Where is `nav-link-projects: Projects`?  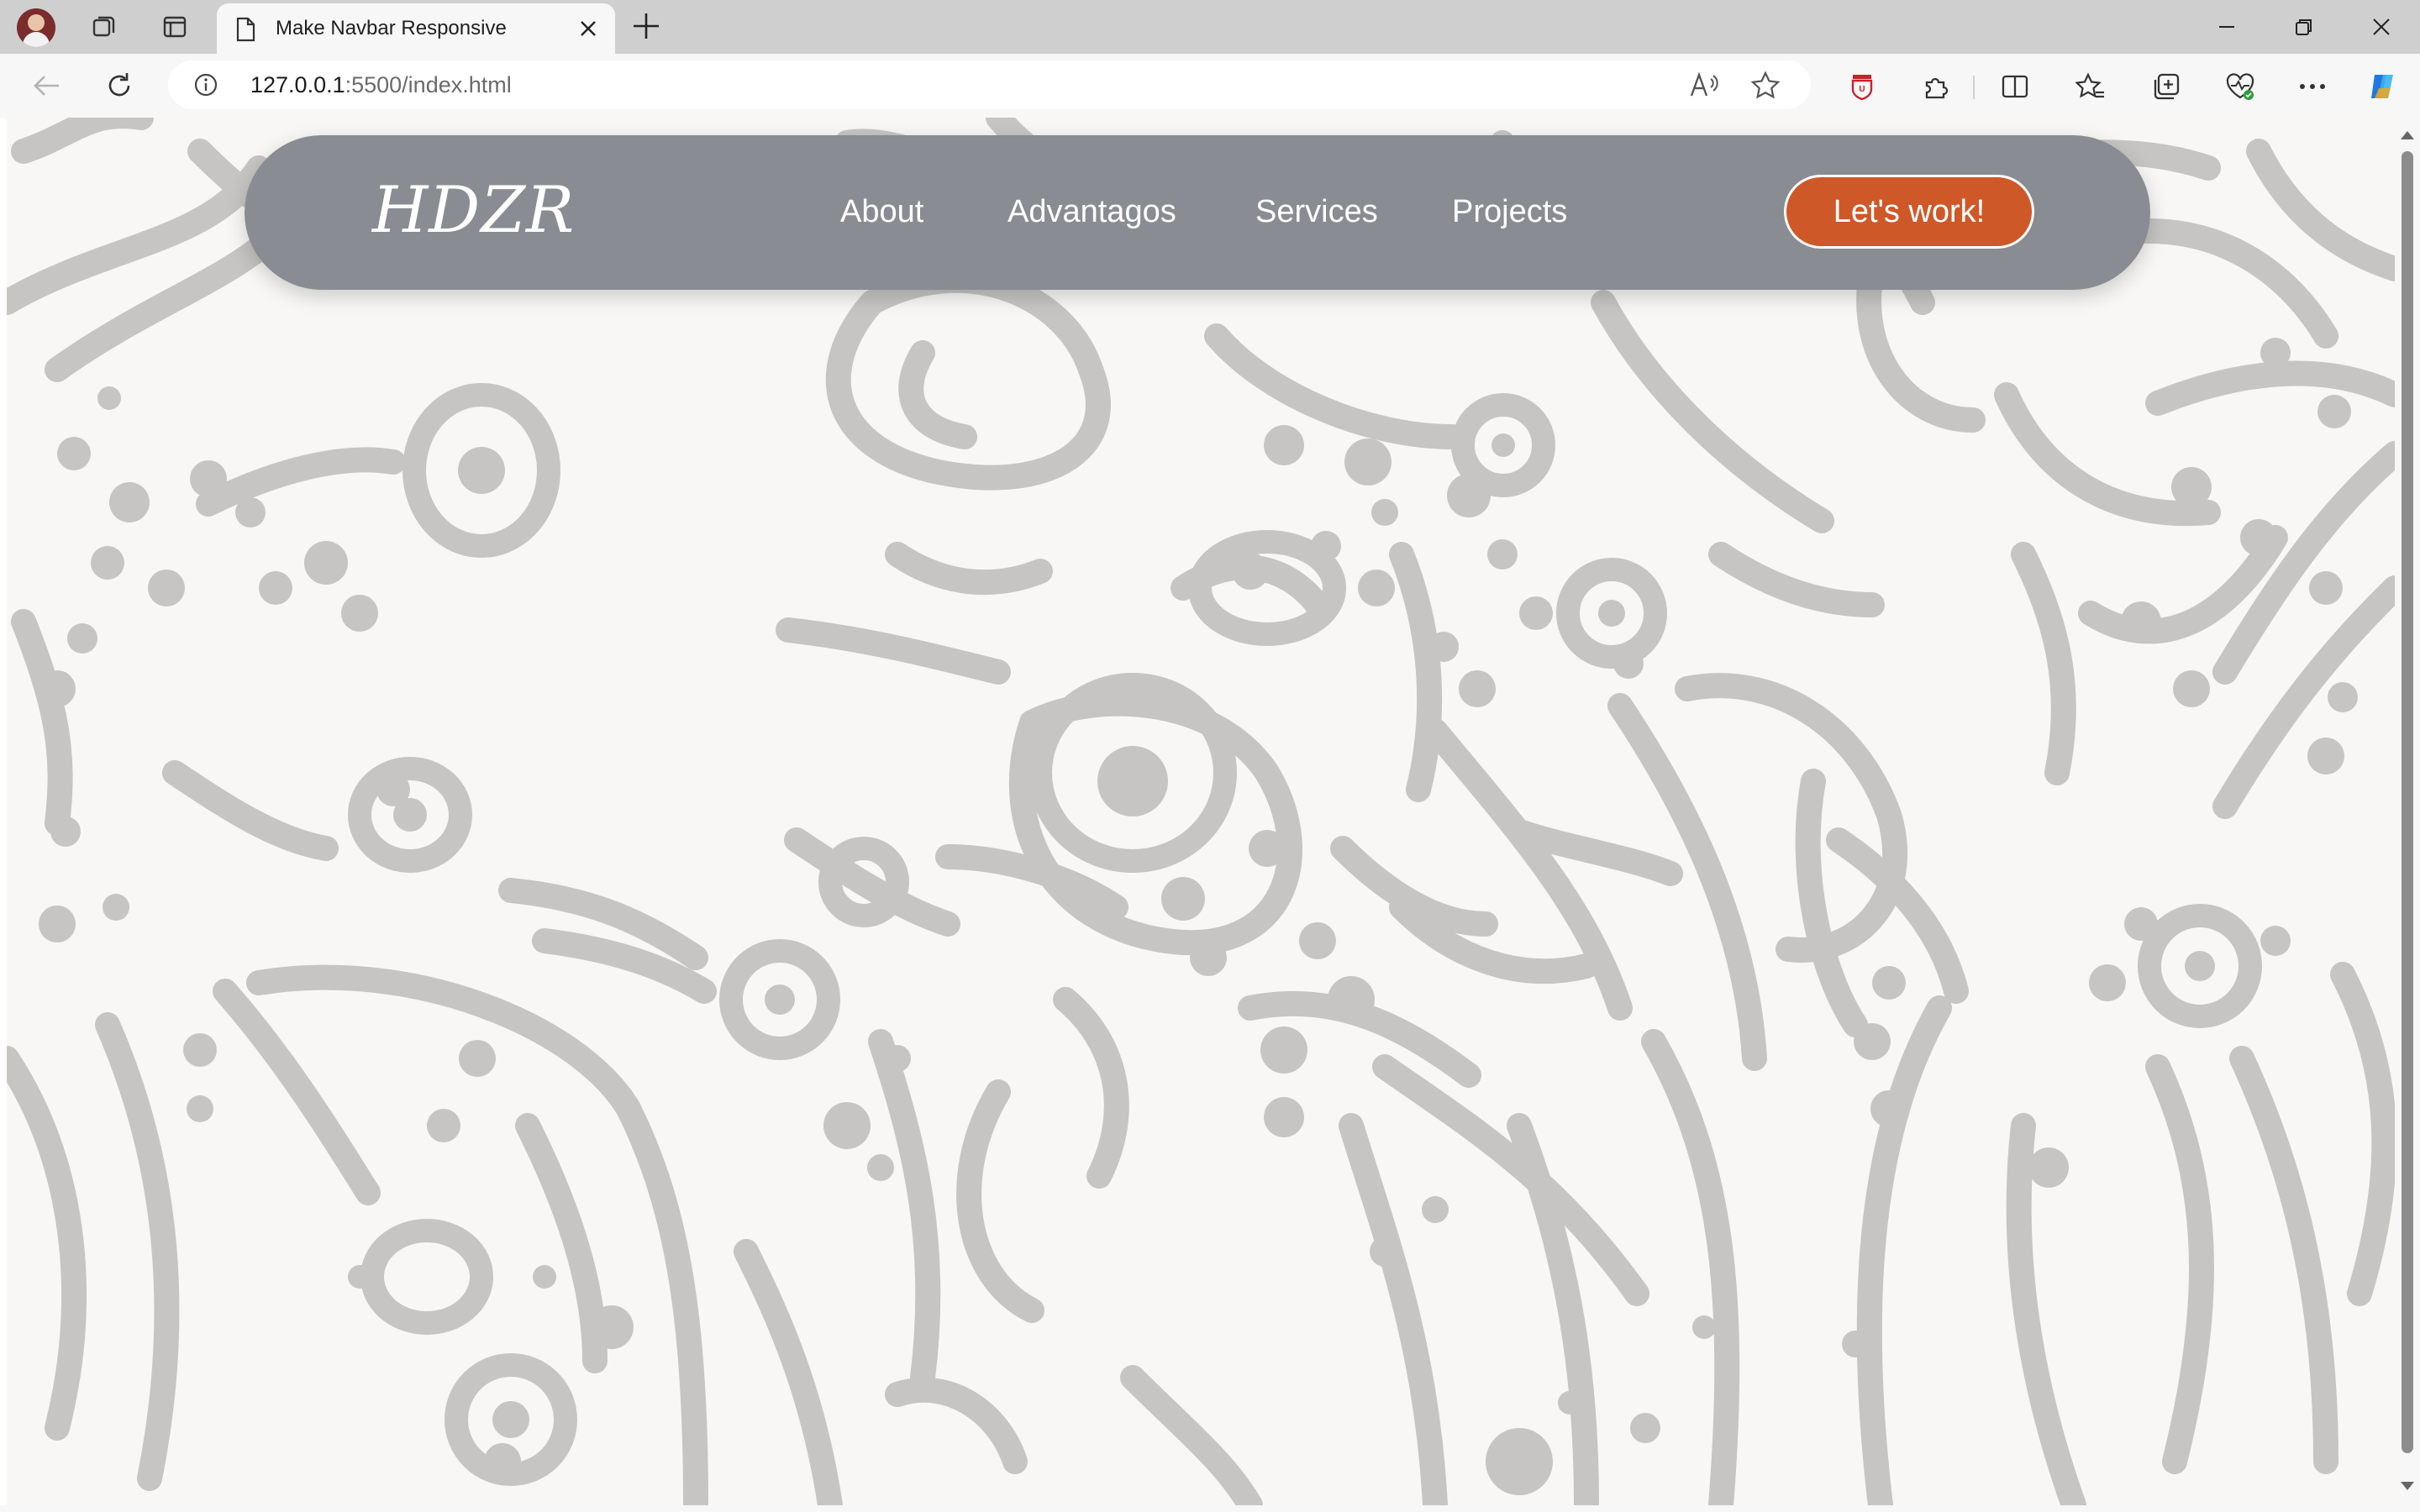 nav-link-projects: Projects is located at coordinates (1509, 212).